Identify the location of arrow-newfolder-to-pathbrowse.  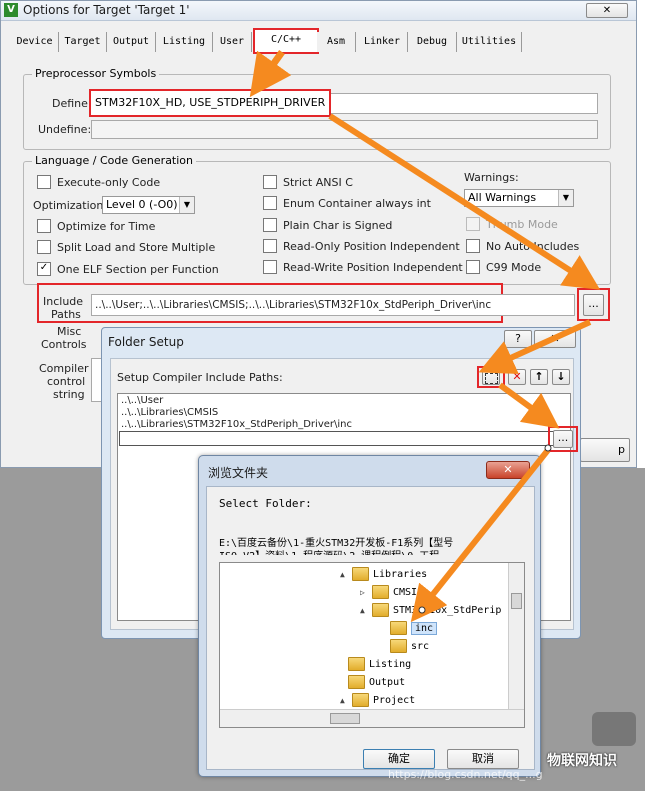
(529, 405).